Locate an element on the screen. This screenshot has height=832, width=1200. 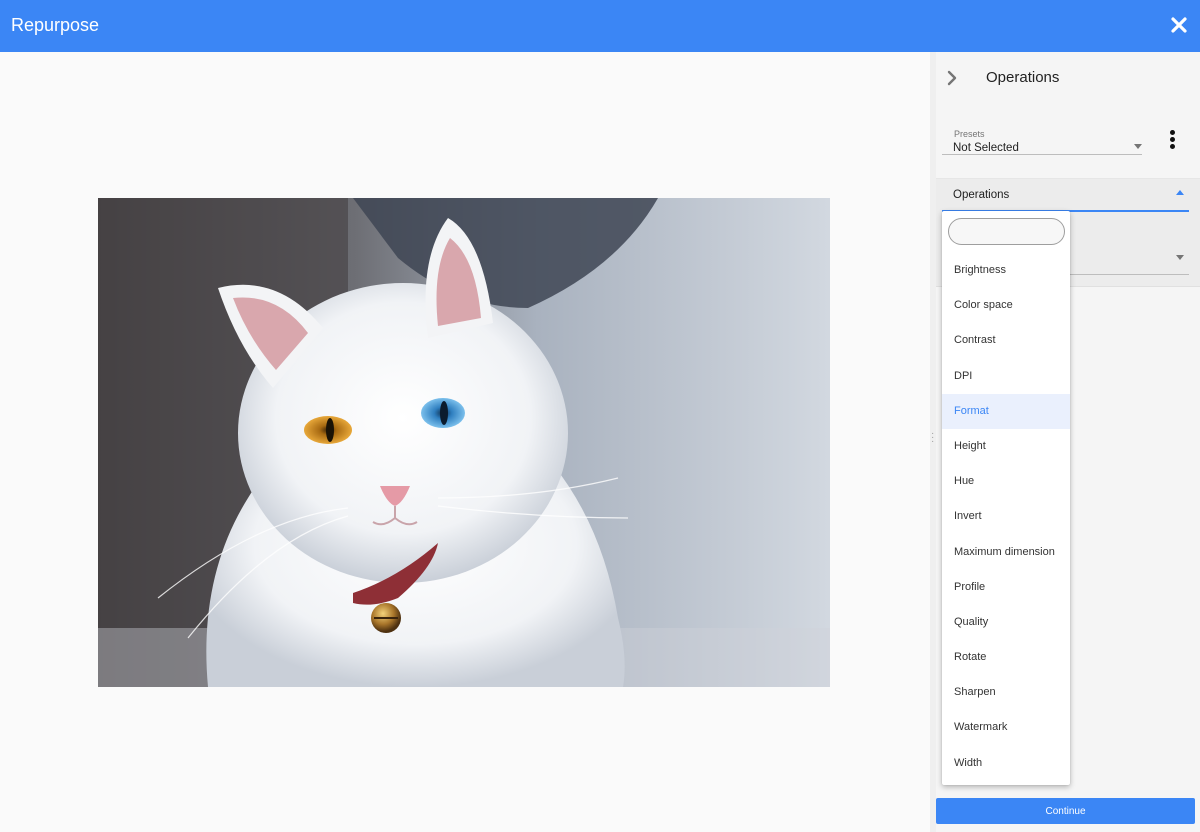
presets-select: Presets Not Selected is located at coordinates (1042, 135).